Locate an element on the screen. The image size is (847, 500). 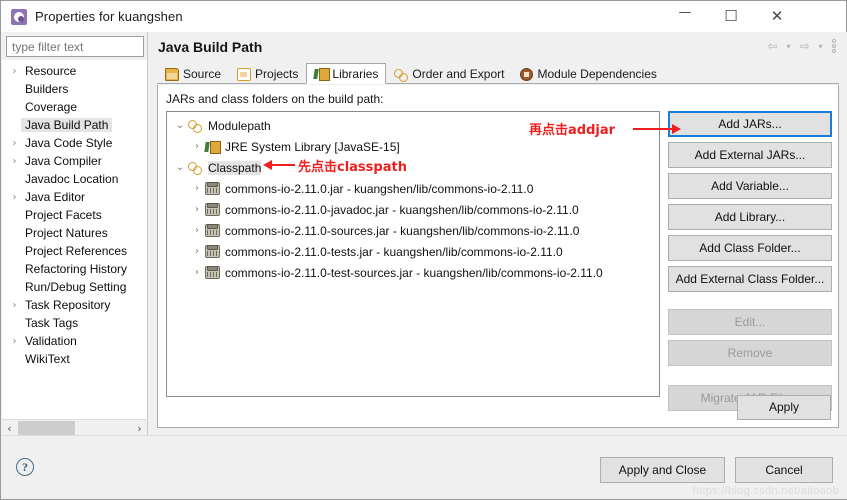
sidebar-item-java-editor: › Java Editor is located at coordinates (74, 197).